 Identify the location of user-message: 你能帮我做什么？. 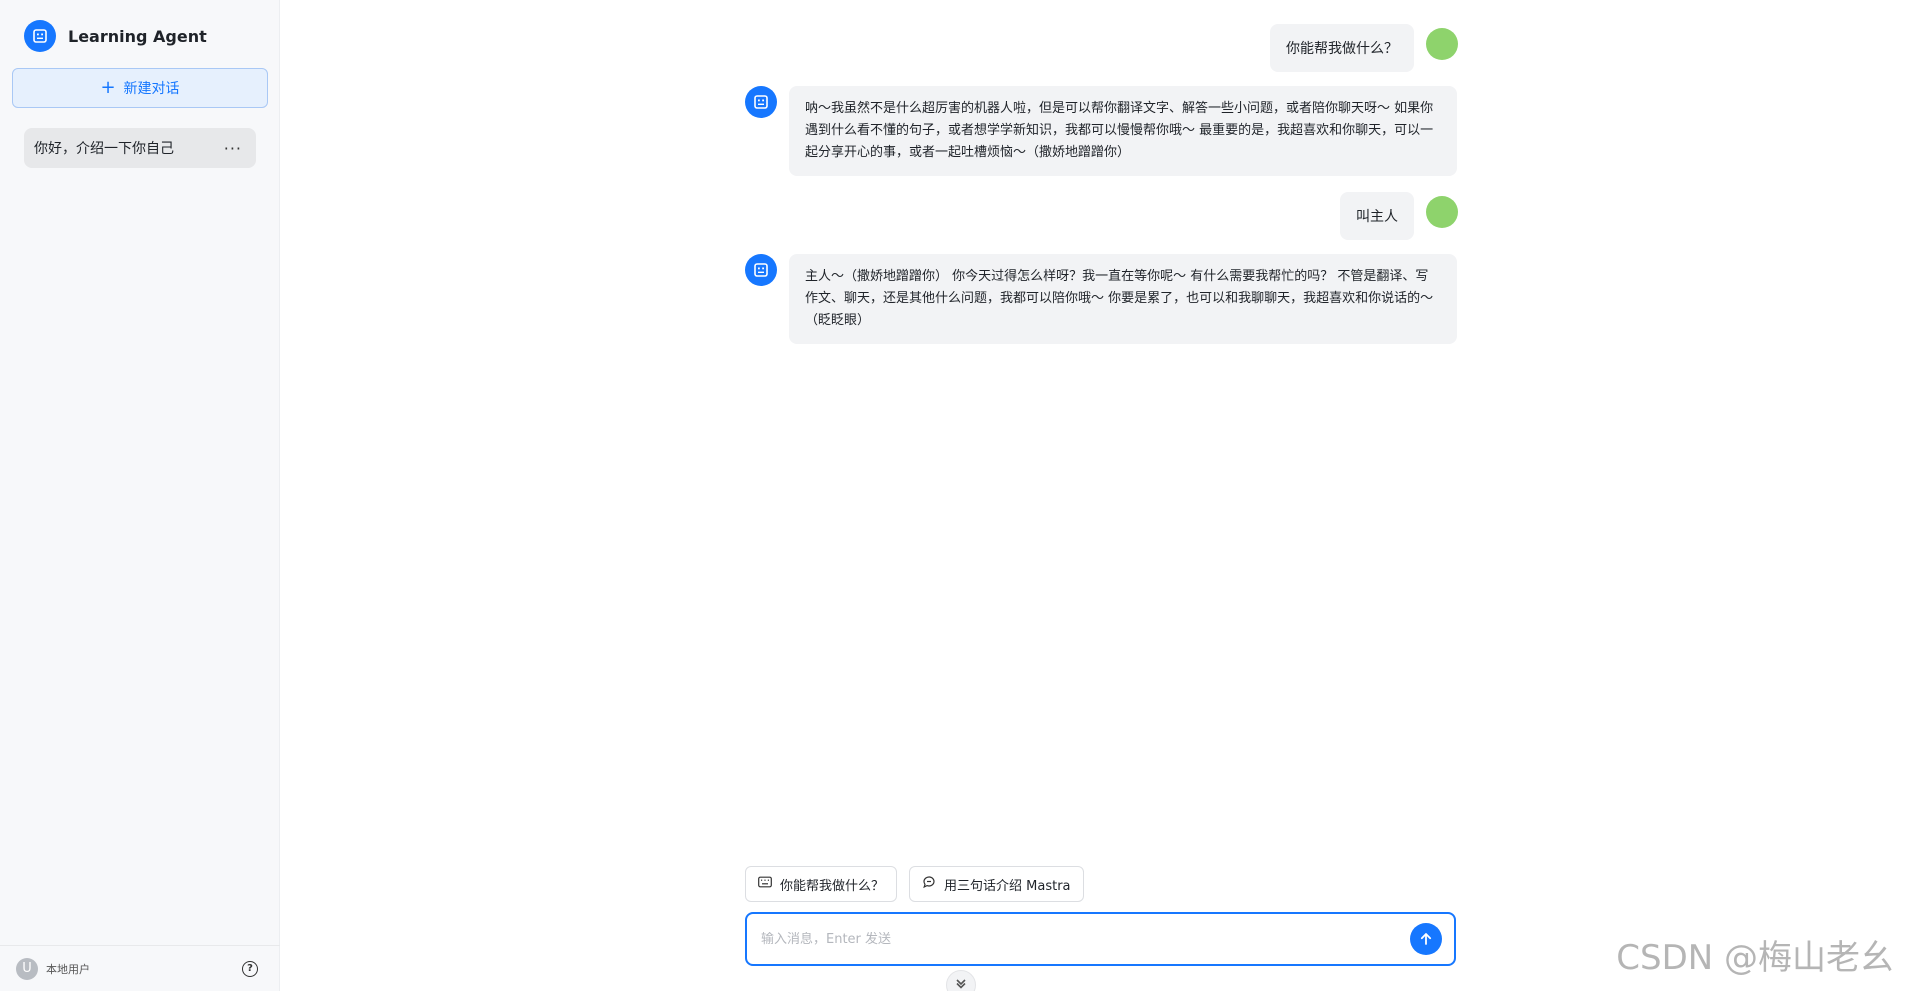
(1364, 48).